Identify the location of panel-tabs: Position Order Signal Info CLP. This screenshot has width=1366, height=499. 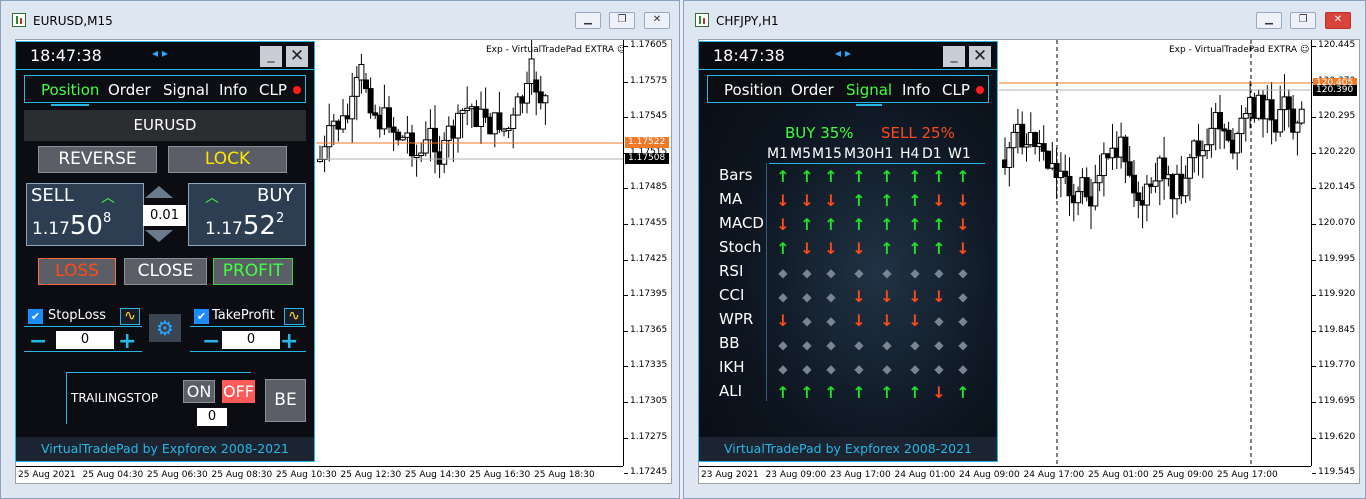
(165, 90).